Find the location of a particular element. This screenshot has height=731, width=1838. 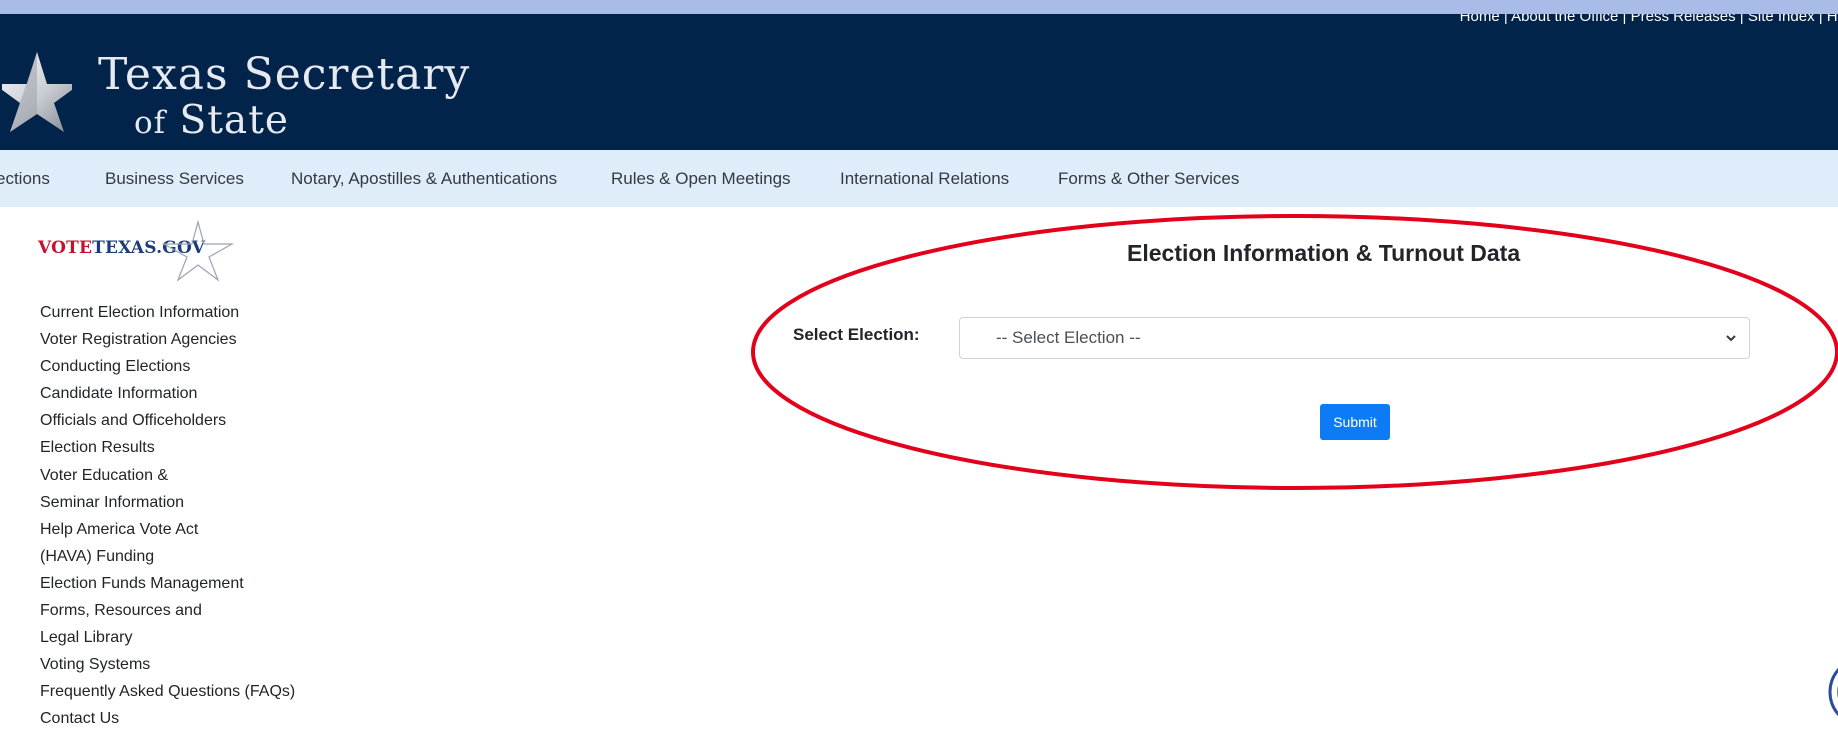

sidebar-link-forms-resources: Forms, Resources and is located at coordinates (167, 610).